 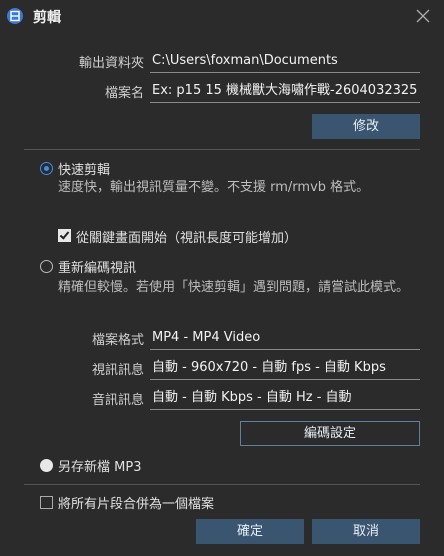 What do you see at coordinates (285, 91) in the screenshot?
I see `filename-field: Ex: p15 15 機械獸大海嘯作戰-2604032325` at bounding box center [285, 91].